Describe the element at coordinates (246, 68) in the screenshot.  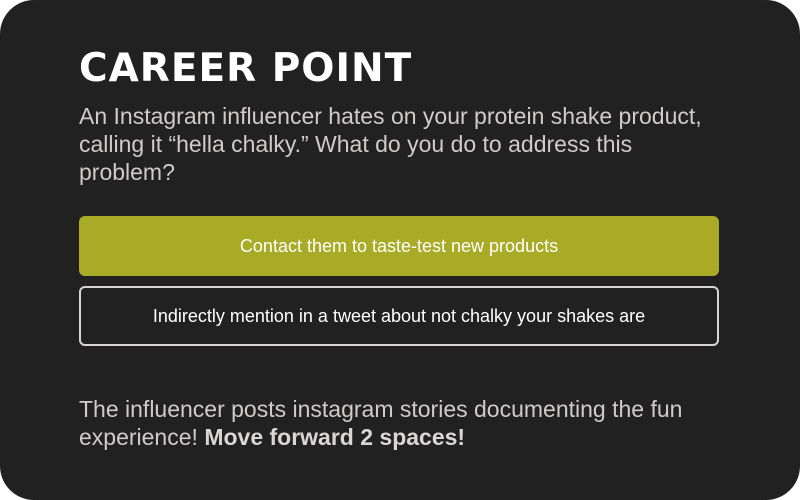
I see `card-title: CAREER POINT` at that location.